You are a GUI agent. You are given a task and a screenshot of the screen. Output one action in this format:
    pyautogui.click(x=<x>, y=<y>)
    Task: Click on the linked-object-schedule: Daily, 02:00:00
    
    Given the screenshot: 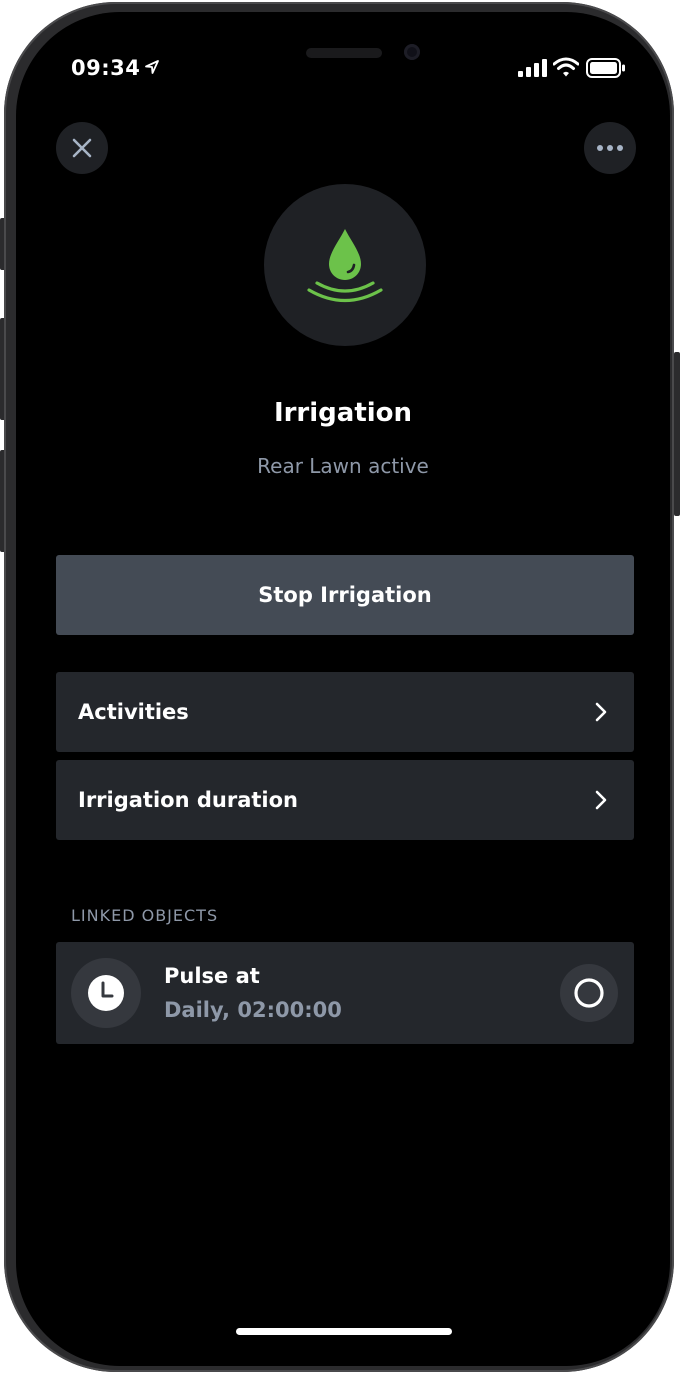 What is the action you would take?
    pyautogui.click(x=253, y=1010)
    